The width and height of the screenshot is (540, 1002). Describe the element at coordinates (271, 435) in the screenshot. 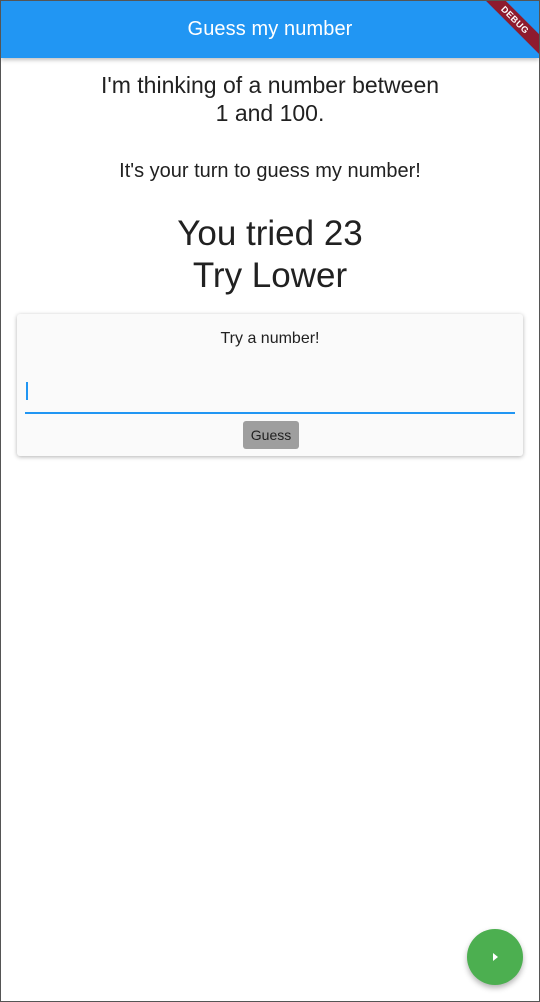

I see `guess-button: Guess` at that location.